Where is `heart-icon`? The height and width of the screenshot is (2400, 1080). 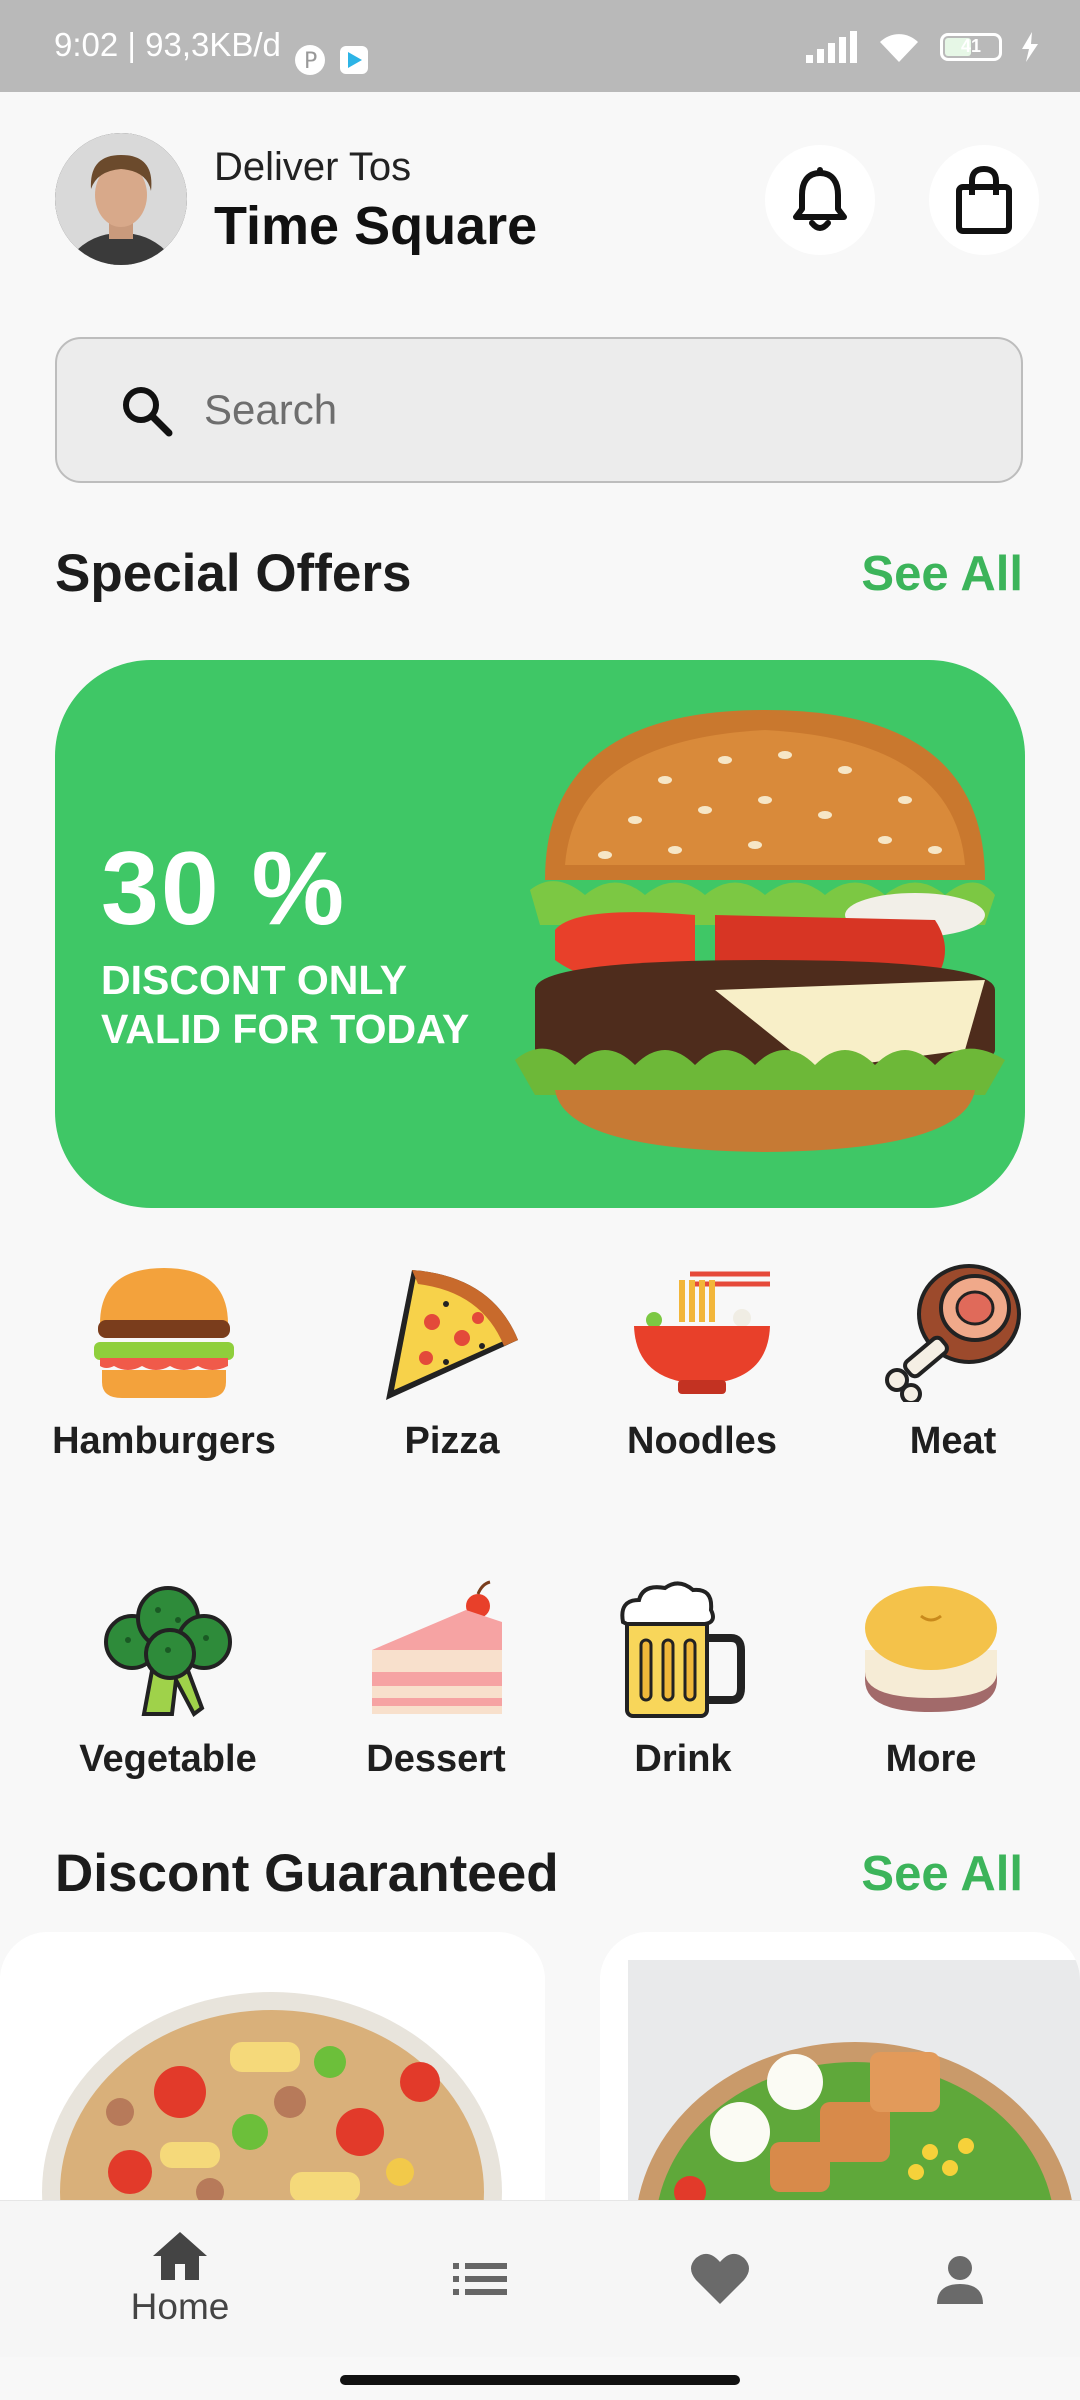
heart-icon is located at coordinates (720, 2278).